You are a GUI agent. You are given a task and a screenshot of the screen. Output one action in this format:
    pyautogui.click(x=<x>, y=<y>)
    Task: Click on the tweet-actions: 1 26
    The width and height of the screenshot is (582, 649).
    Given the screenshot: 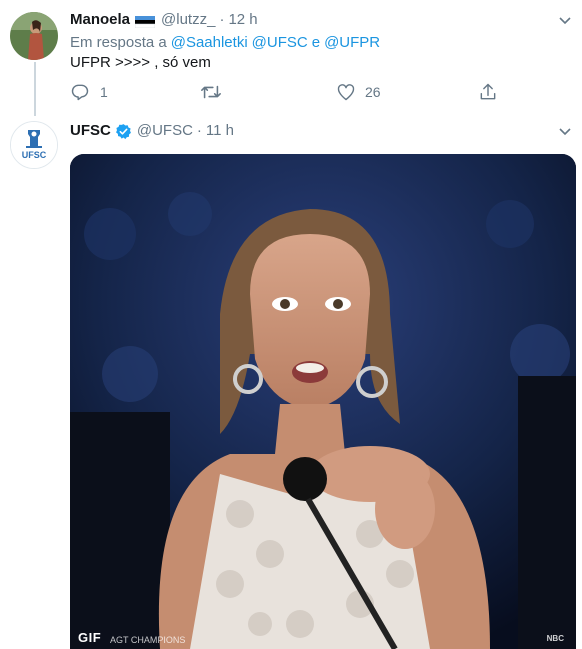 What is the action you would take?
    pyautogui.click(x=284, y=92)
    